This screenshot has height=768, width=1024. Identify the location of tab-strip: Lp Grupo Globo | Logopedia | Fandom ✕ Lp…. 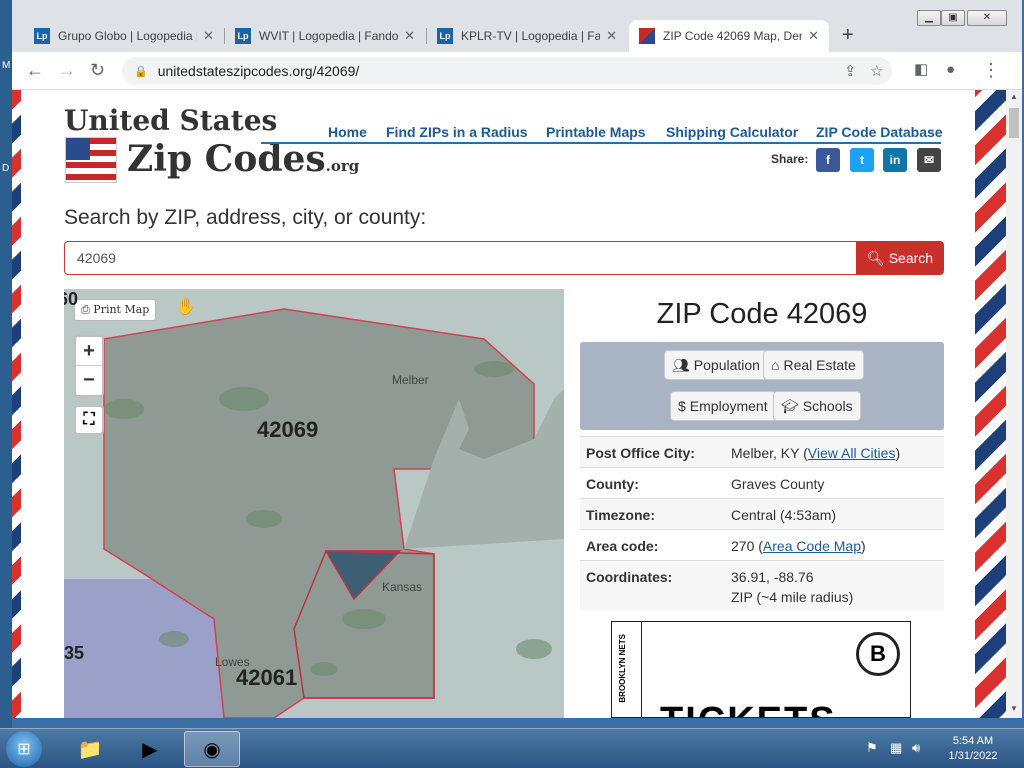
(517, 26).